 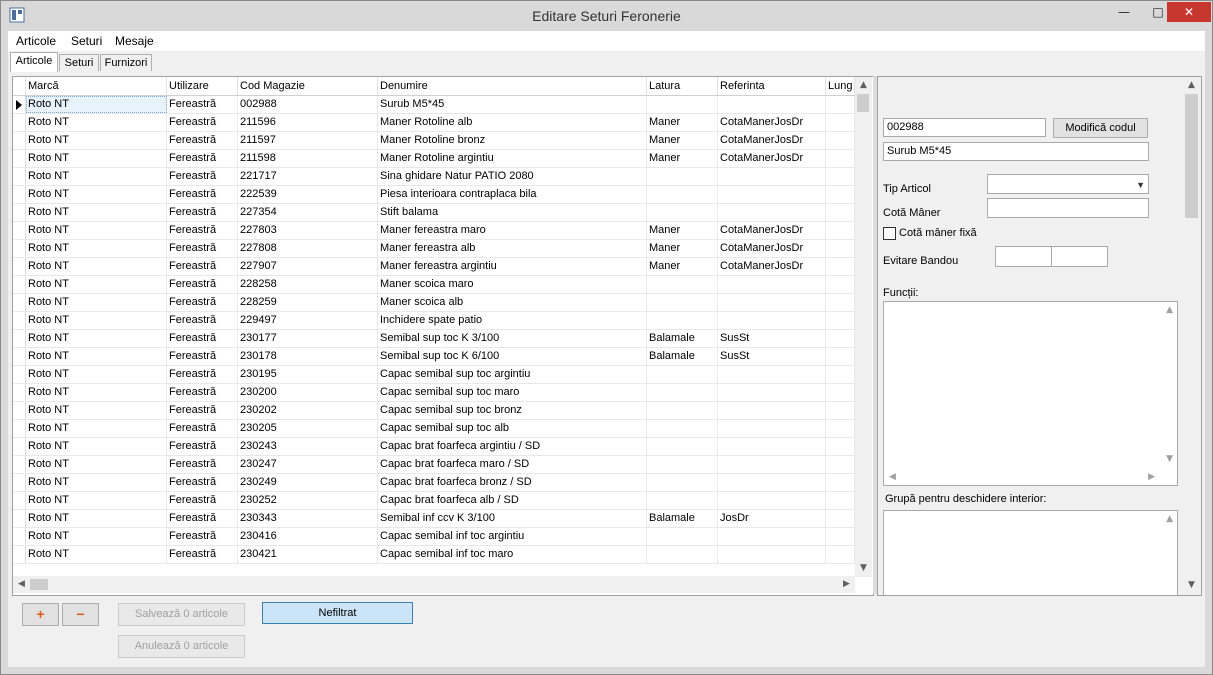 What do you see at coordinates (512, 374) in the screenshot?
I see `table-cell: Capac semibal sup toc argintiu` at bounding box center [512, 374].